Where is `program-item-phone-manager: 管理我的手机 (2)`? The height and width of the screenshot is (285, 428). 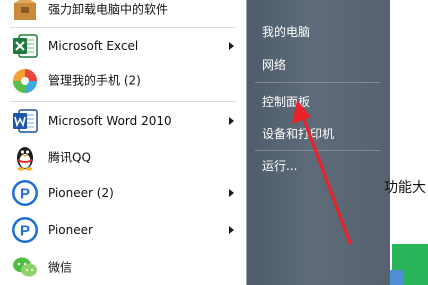
program-item-phone-manager: 管理我的手机 (2) is located at coordinates (123, 80).